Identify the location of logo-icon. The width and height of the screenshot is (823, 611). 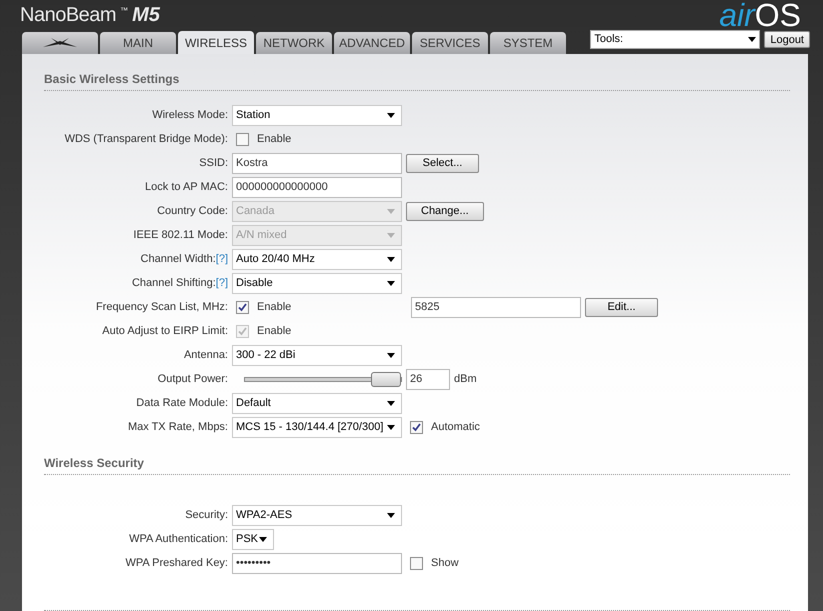
(60, 43).